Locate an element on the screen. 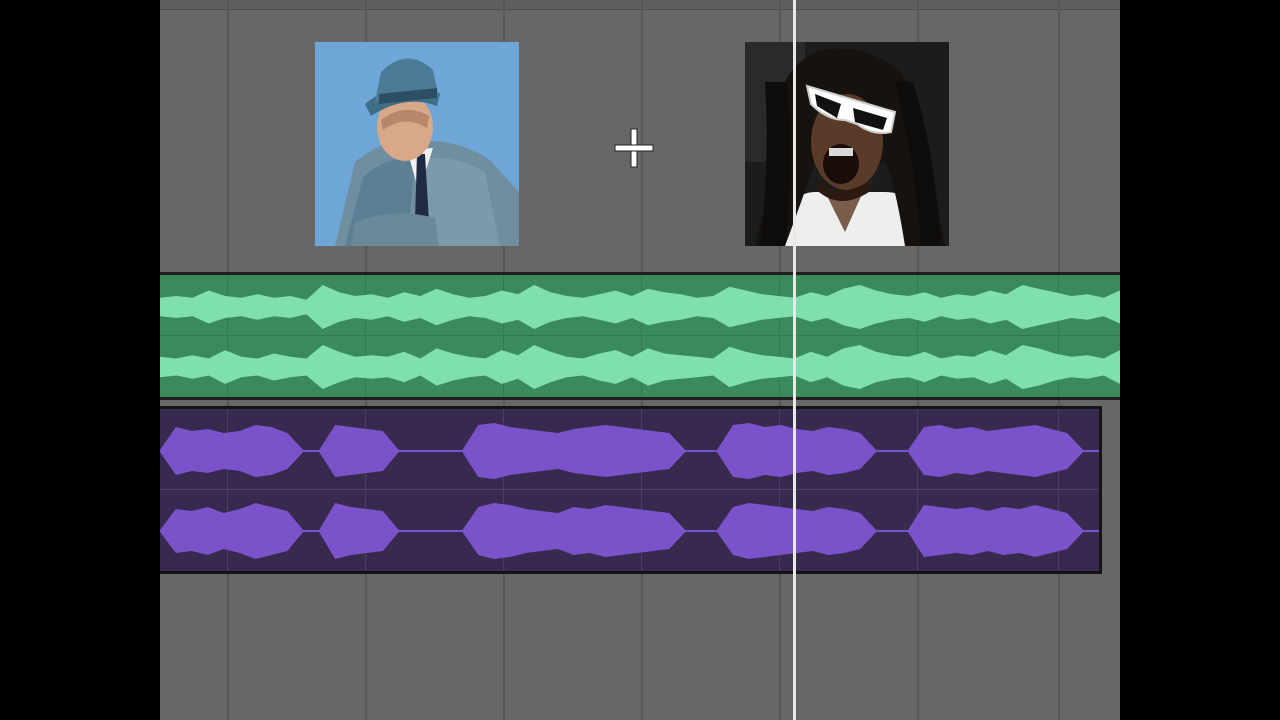  letterbox-right is located at coordinates (1200, 360).